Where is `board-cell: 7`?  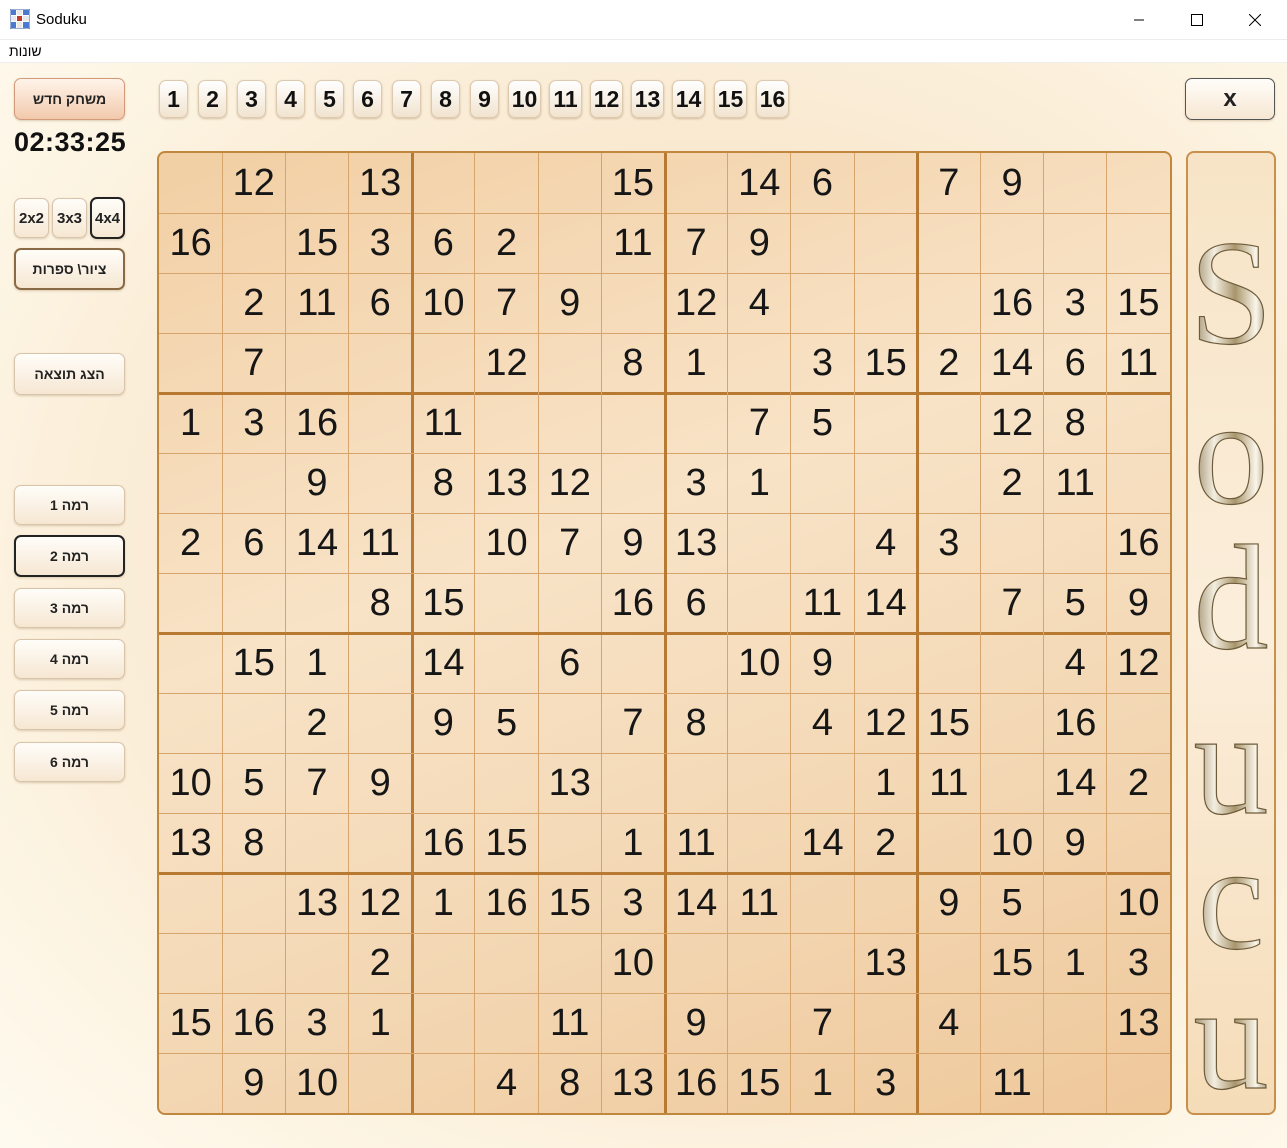 board-cell: 7 is located at coordinates (822, 1023).